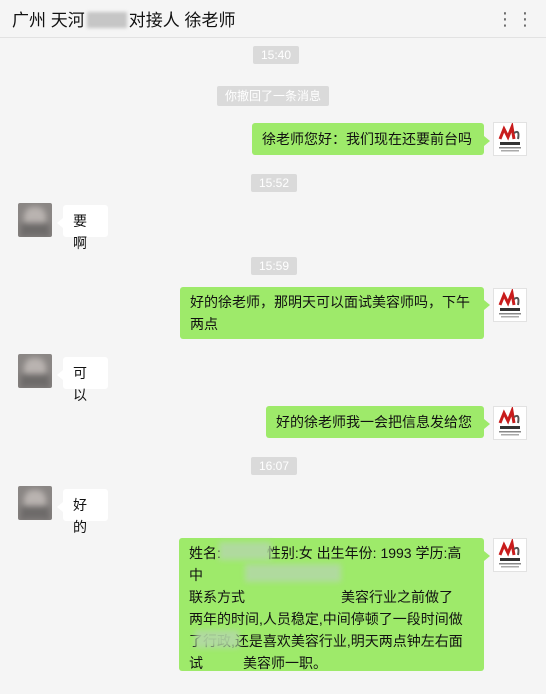  What do you see at coordinates (374, 422) in the screenshot?
I see `message-text: 好的徐老师我一会把信息发给您` at bounding box center [374, 422].